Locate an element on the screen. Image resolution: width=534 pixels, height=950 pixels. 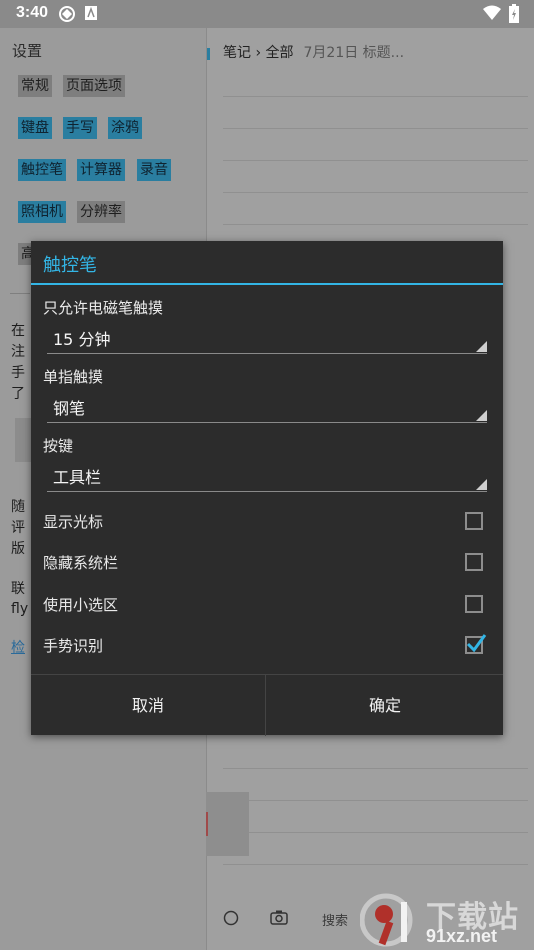
dialog-title-divider is located at coordinates (267, 284).